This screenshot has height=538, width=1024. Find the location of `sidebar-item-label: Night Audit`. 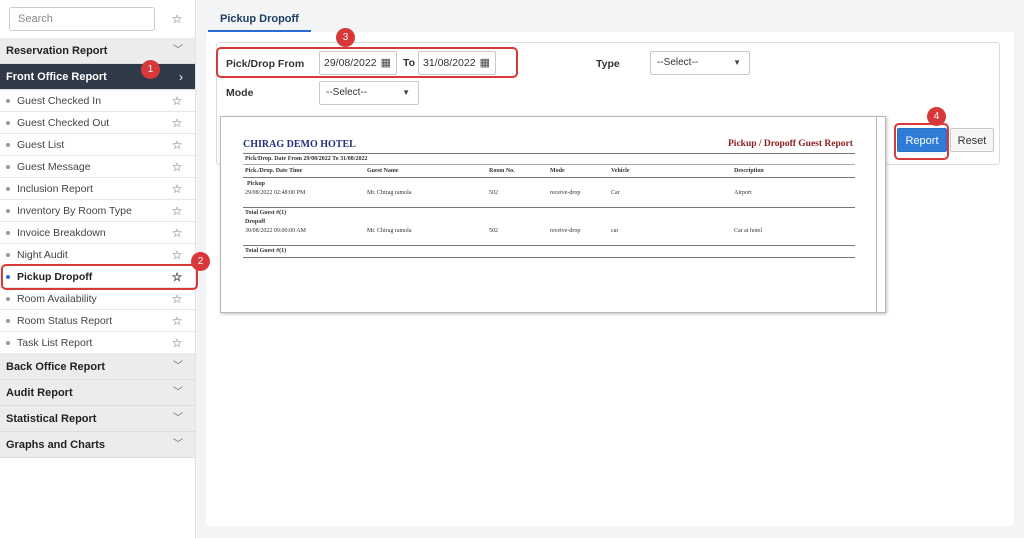

sidebar-item-label: Night Audit is located at coordinates (42, 255).